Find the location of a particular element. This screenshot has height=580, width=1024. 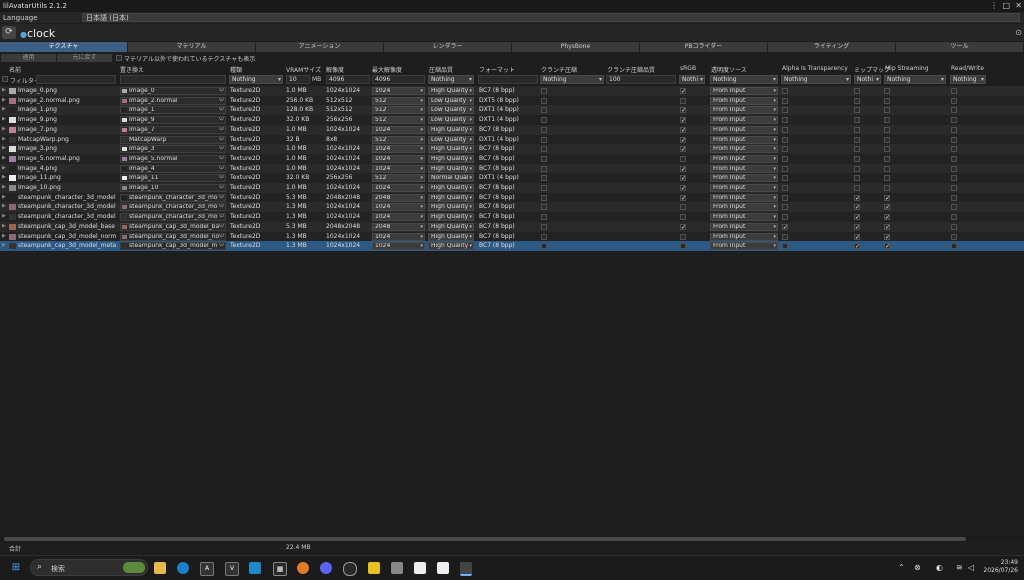

tray-app-icon: ⊗ is located at coordinates (917, 567).